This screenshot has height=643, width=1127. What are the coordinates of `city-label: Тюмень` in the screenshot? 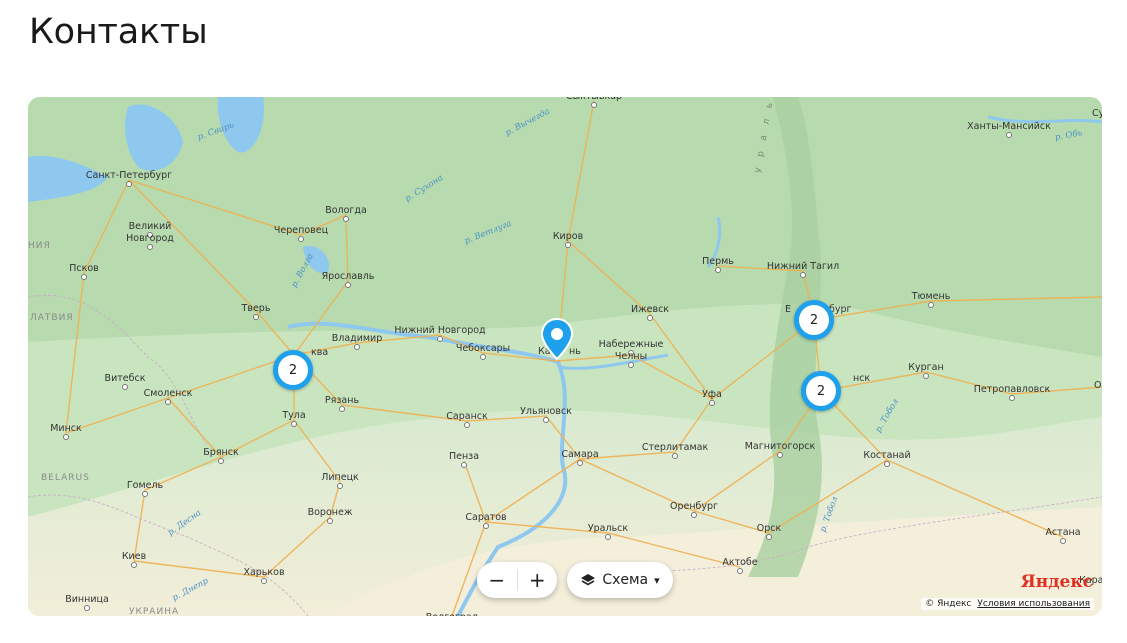 It's located at (931, 296).